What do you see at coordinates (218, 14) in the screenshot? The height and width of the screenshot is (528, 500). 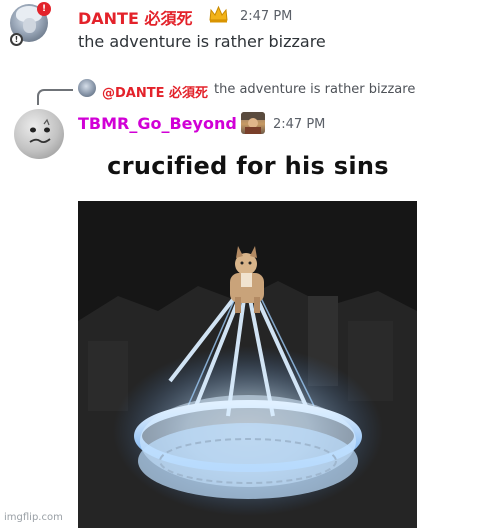 I see `crown-icon` at bounding box center [218, 14].